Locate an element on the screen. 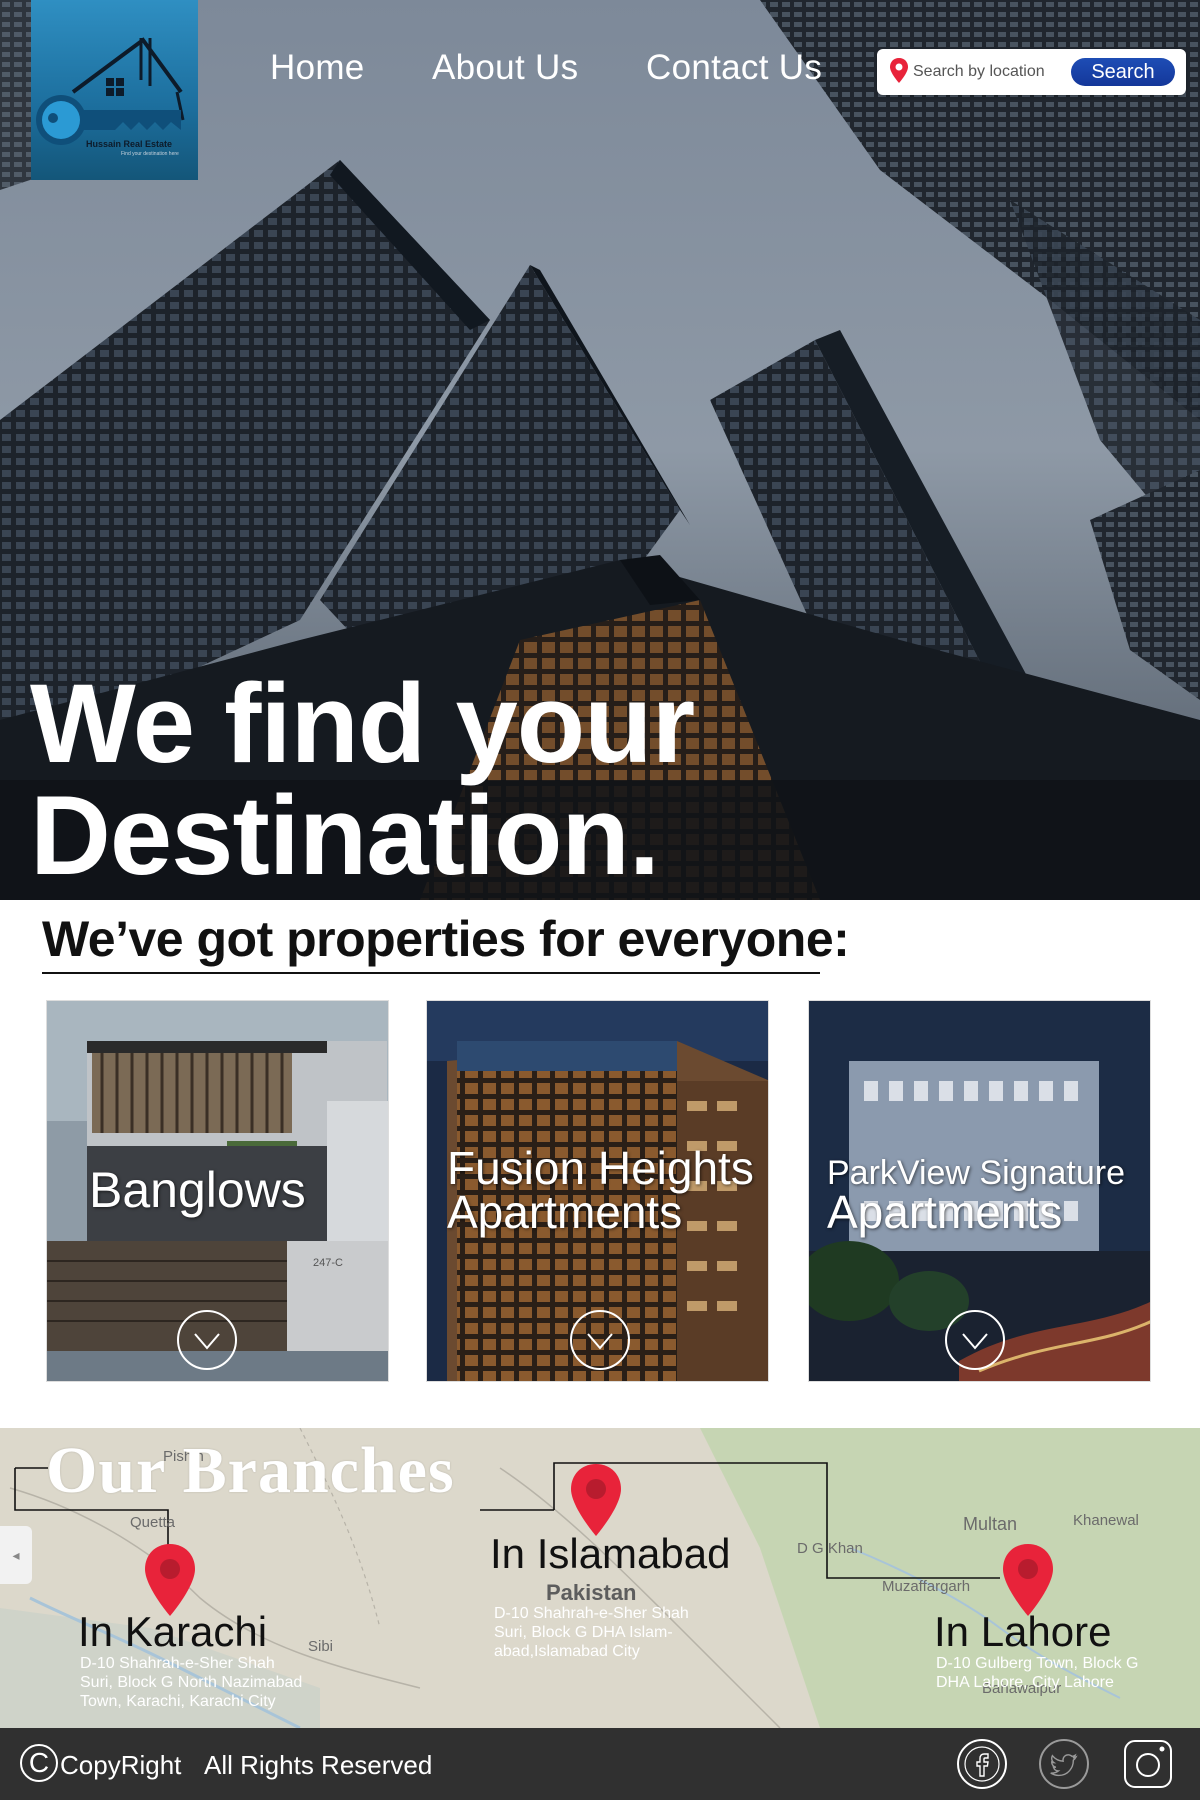  nav-contact-us-link: Contact Us is located at coordinates (734, 68).